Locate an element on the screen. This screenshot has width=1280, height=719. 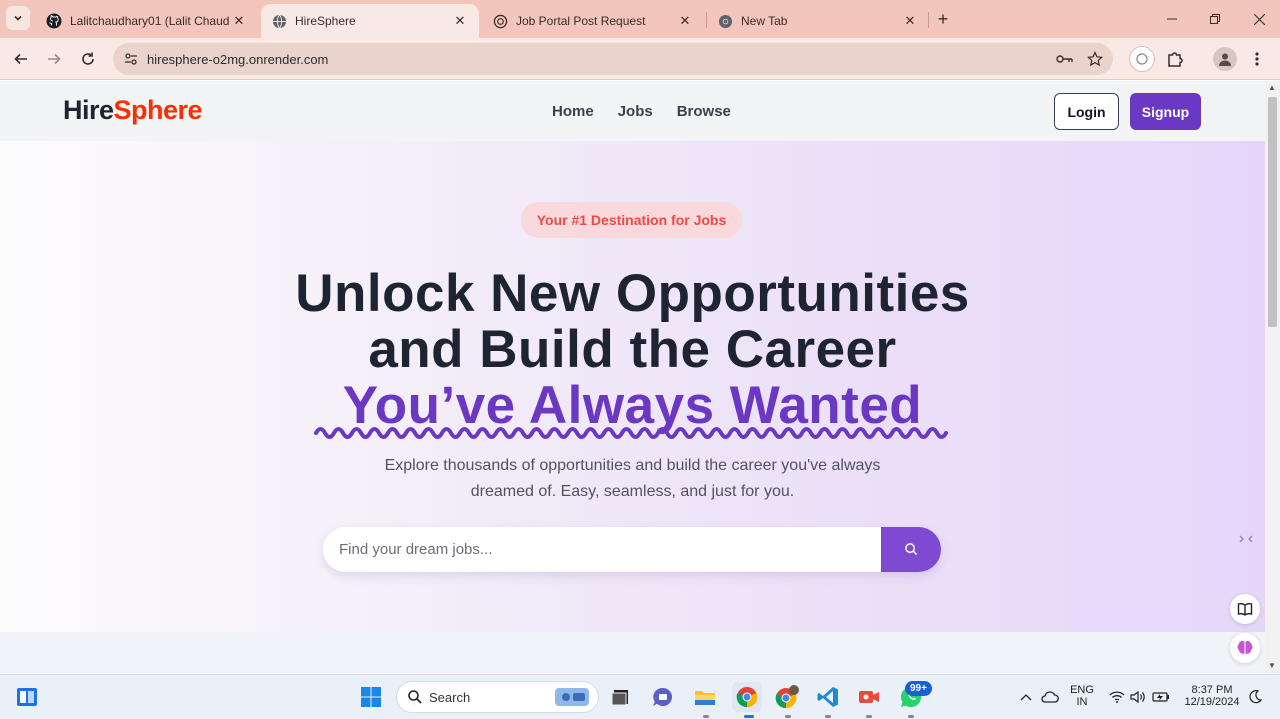
wifi-icon is located at coordinates (1117, 697).